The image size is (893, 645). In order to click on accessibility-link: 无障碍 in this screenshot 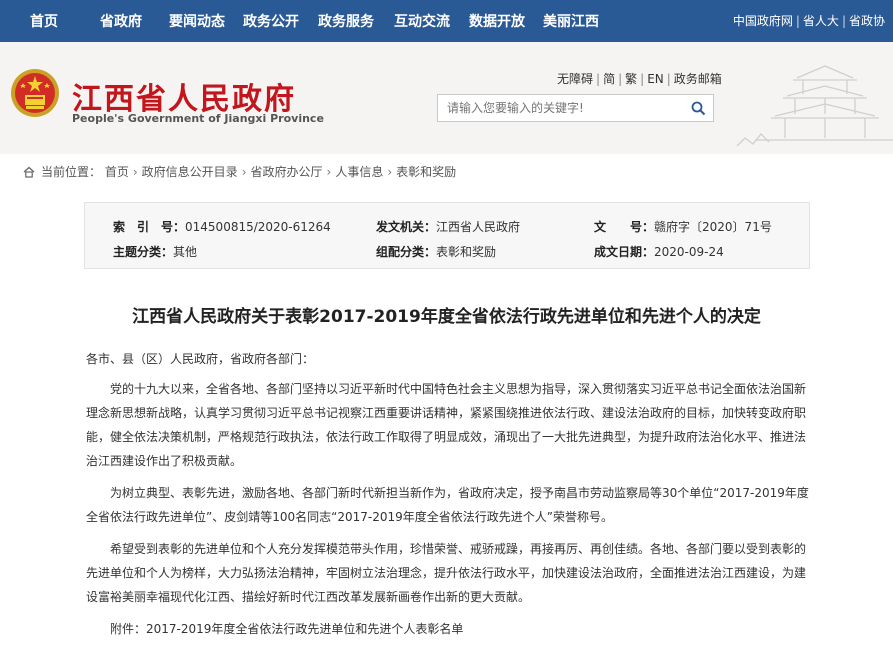, I will do `click(575, 79)`.